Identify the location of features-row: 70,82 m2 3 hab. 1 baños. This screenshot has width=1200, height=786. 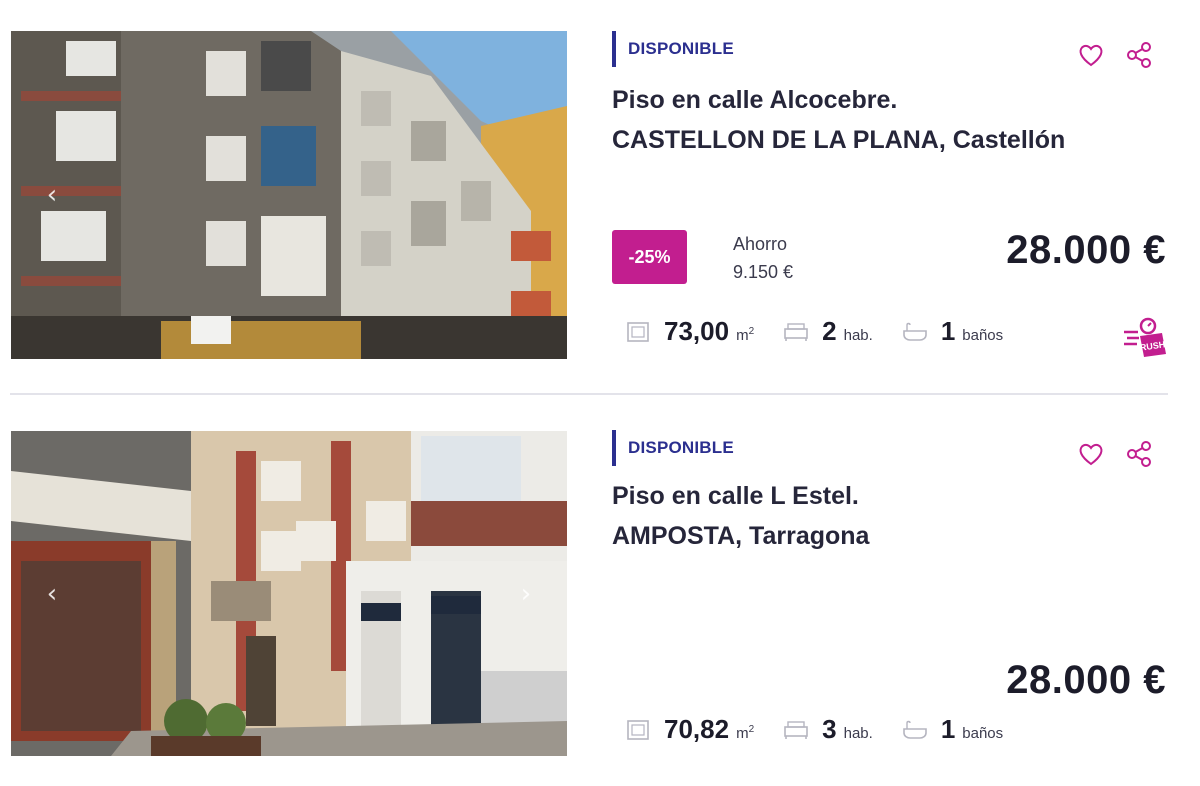
(827, 729).